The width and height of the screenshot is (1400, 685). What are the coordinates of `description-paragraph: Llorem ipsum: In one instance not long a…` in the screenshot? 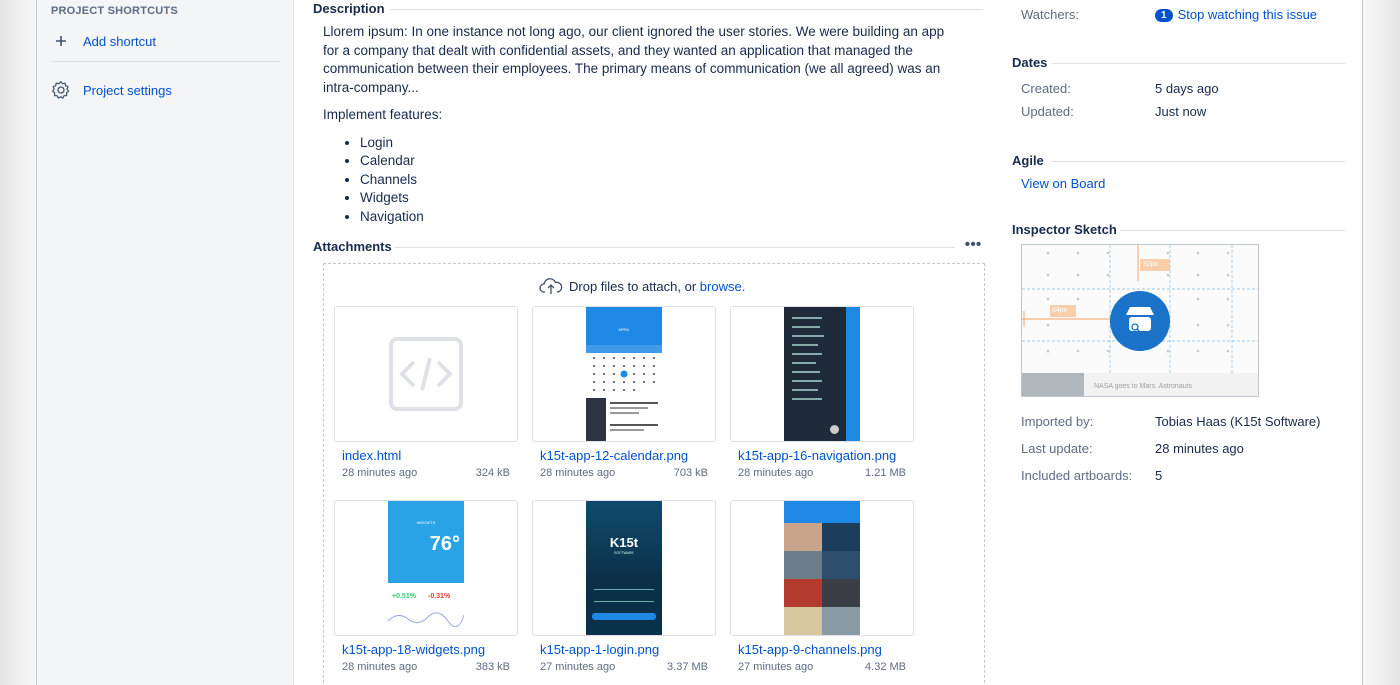 It's located at (634, 59).